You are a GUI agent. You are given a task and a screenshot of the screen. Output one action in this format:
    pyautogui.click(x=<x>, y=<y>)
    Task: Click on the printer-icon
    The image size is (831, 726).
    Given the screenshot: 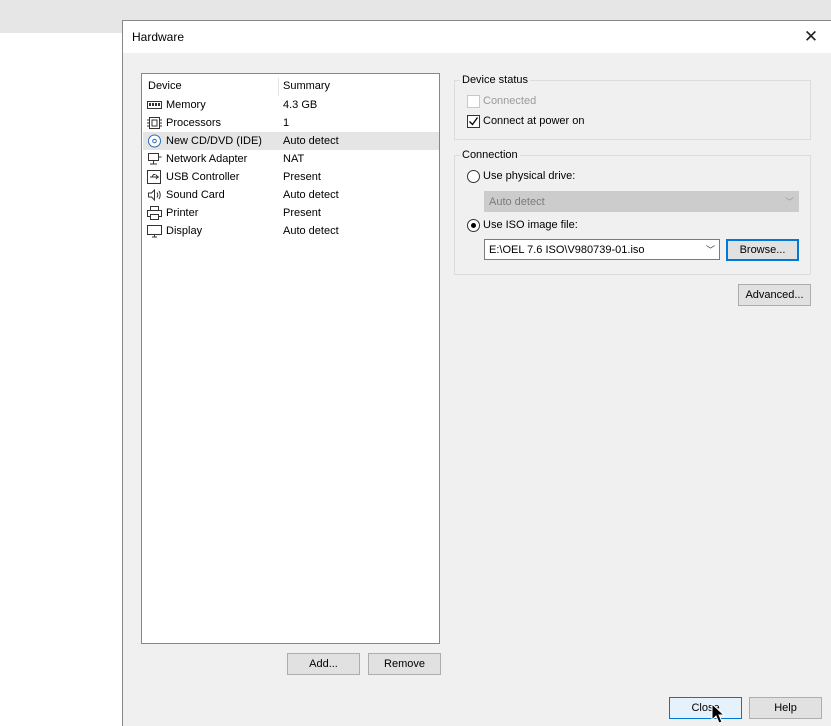 What is the action you would take?
    pyautogui.click(x=154, y=213)
    